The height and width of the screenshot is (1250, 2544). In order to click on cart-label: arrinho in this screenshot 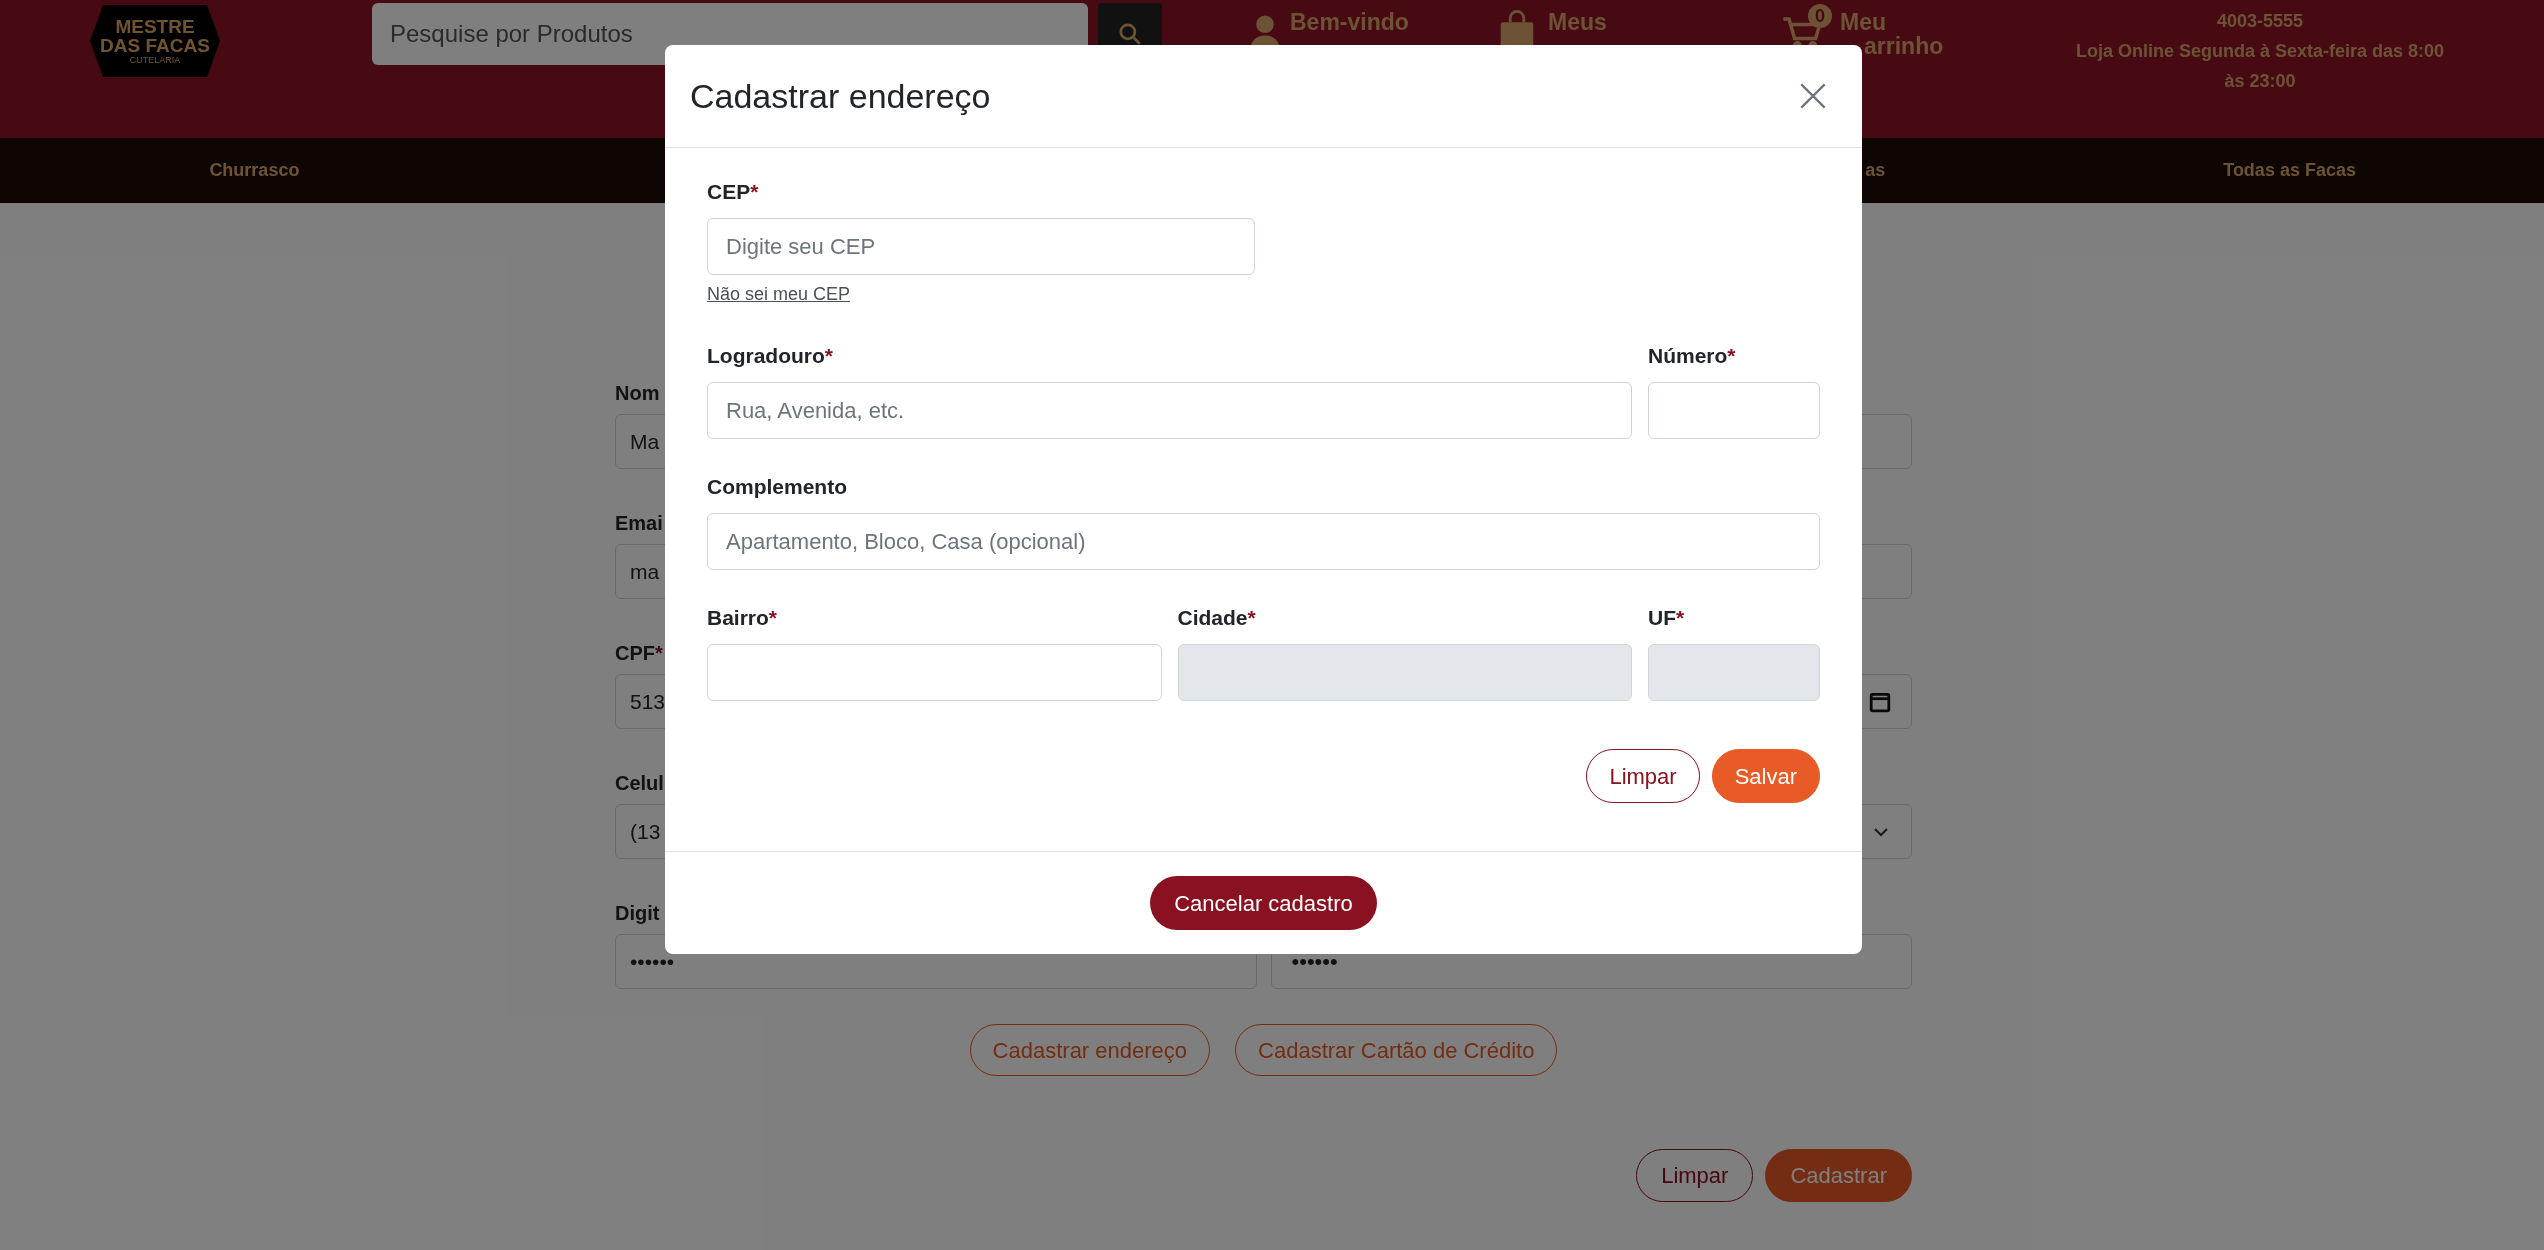, I will do `click(1904, 46)`.